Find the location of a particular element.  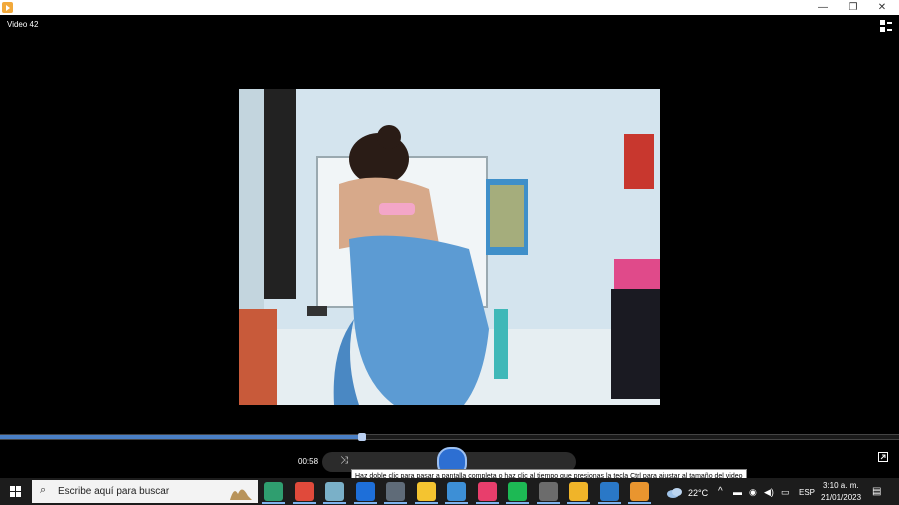

files-icon is located at coordinates (426, 491).